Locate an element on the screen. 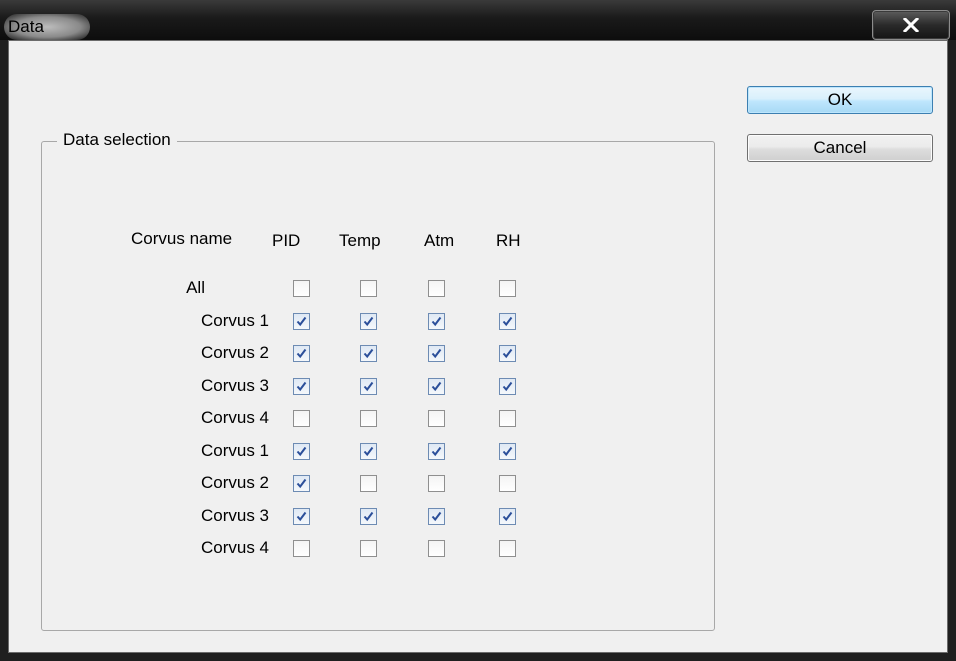 The width and height of the screenshot is (956, 661). cancel-button: Cancel is located at coordinates (840, 148).